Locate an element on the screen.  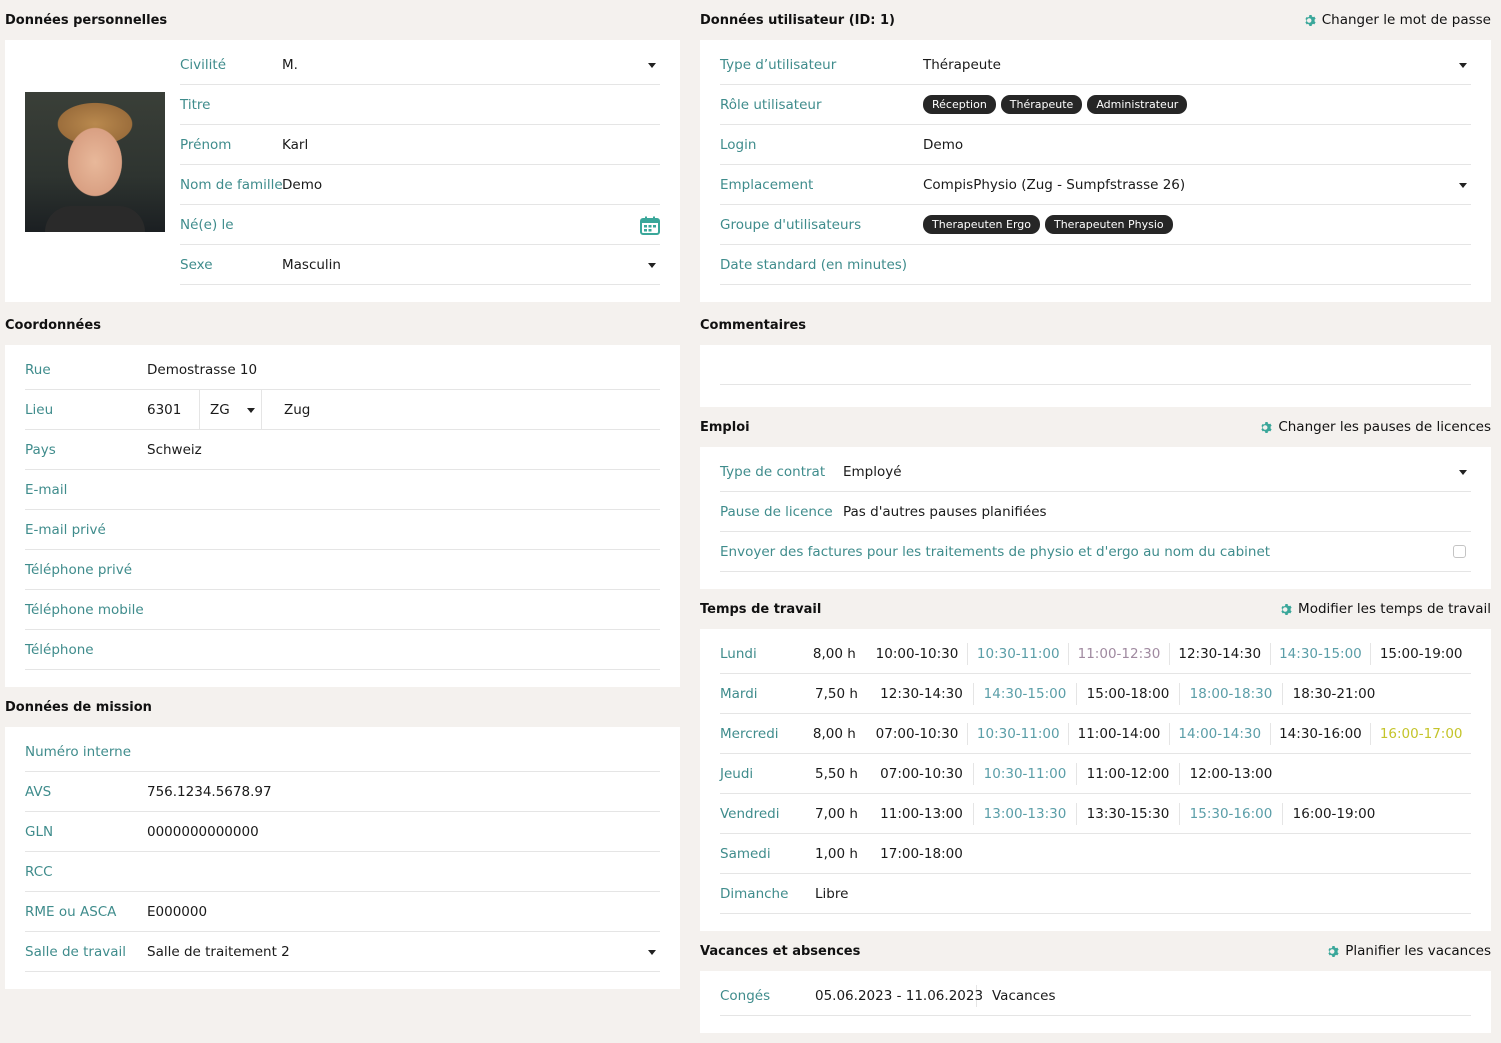
sexe-value: Masculin is located at coordinates (311, 265).